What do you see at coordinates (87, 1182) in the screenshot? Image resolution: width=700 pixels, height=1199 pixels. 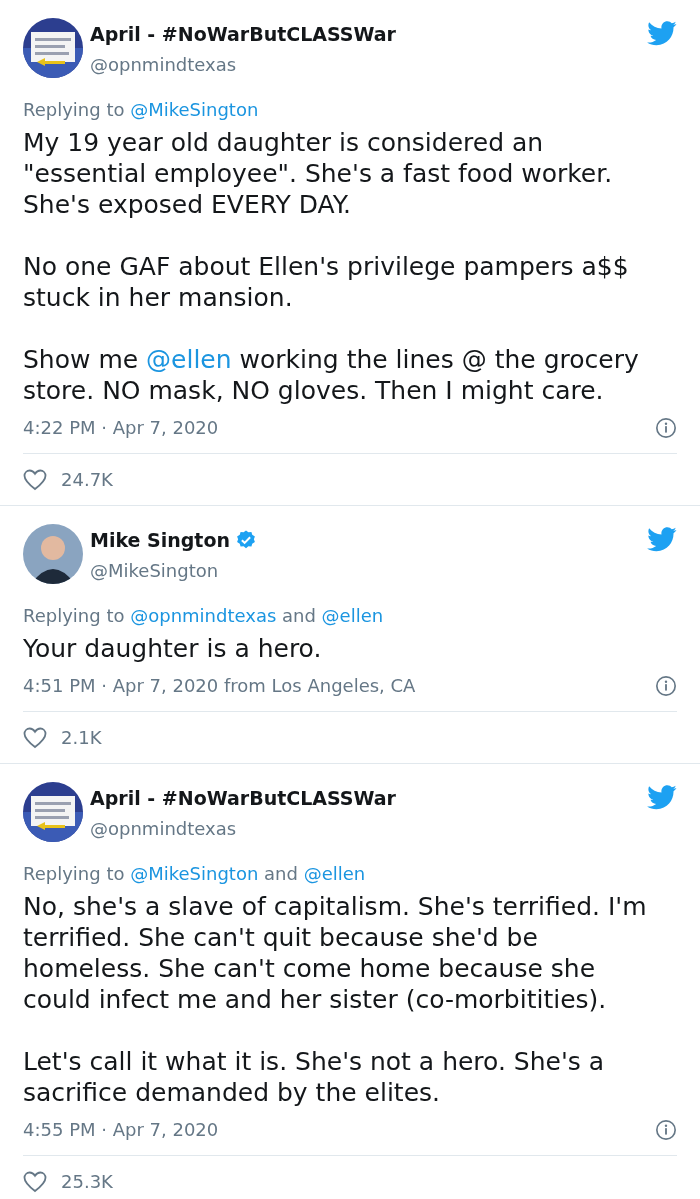 I see `like-count: 25.3K` at bounding box center [87, 1182].